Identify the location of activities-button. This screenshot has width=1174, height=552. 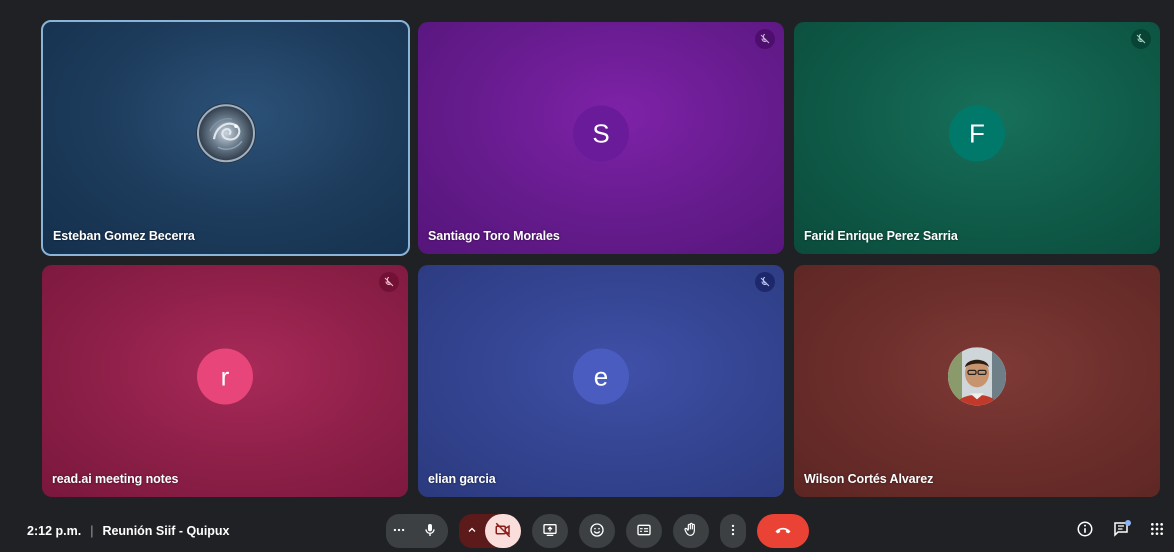
(1157, 531).